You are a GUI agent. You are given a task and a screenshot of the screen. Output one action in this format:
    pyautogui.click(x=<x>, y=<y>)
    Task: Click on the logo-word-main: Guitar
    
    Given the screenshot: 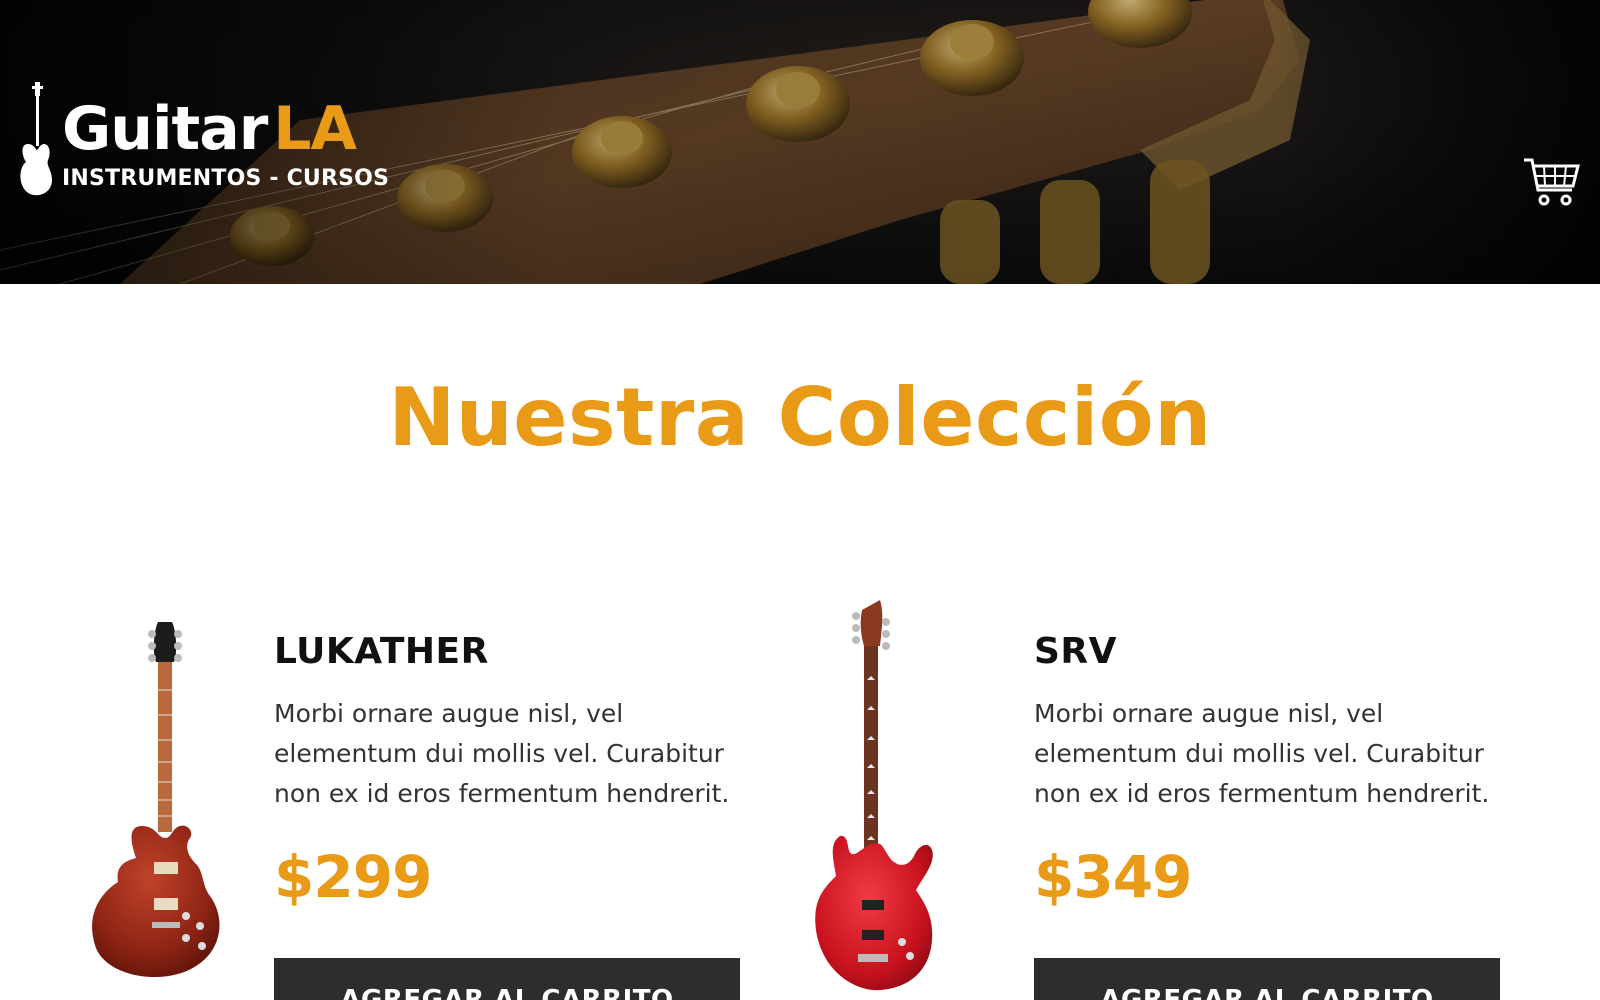 What is the action you would take?
    pyautogui.click(x=165, y=129)
    